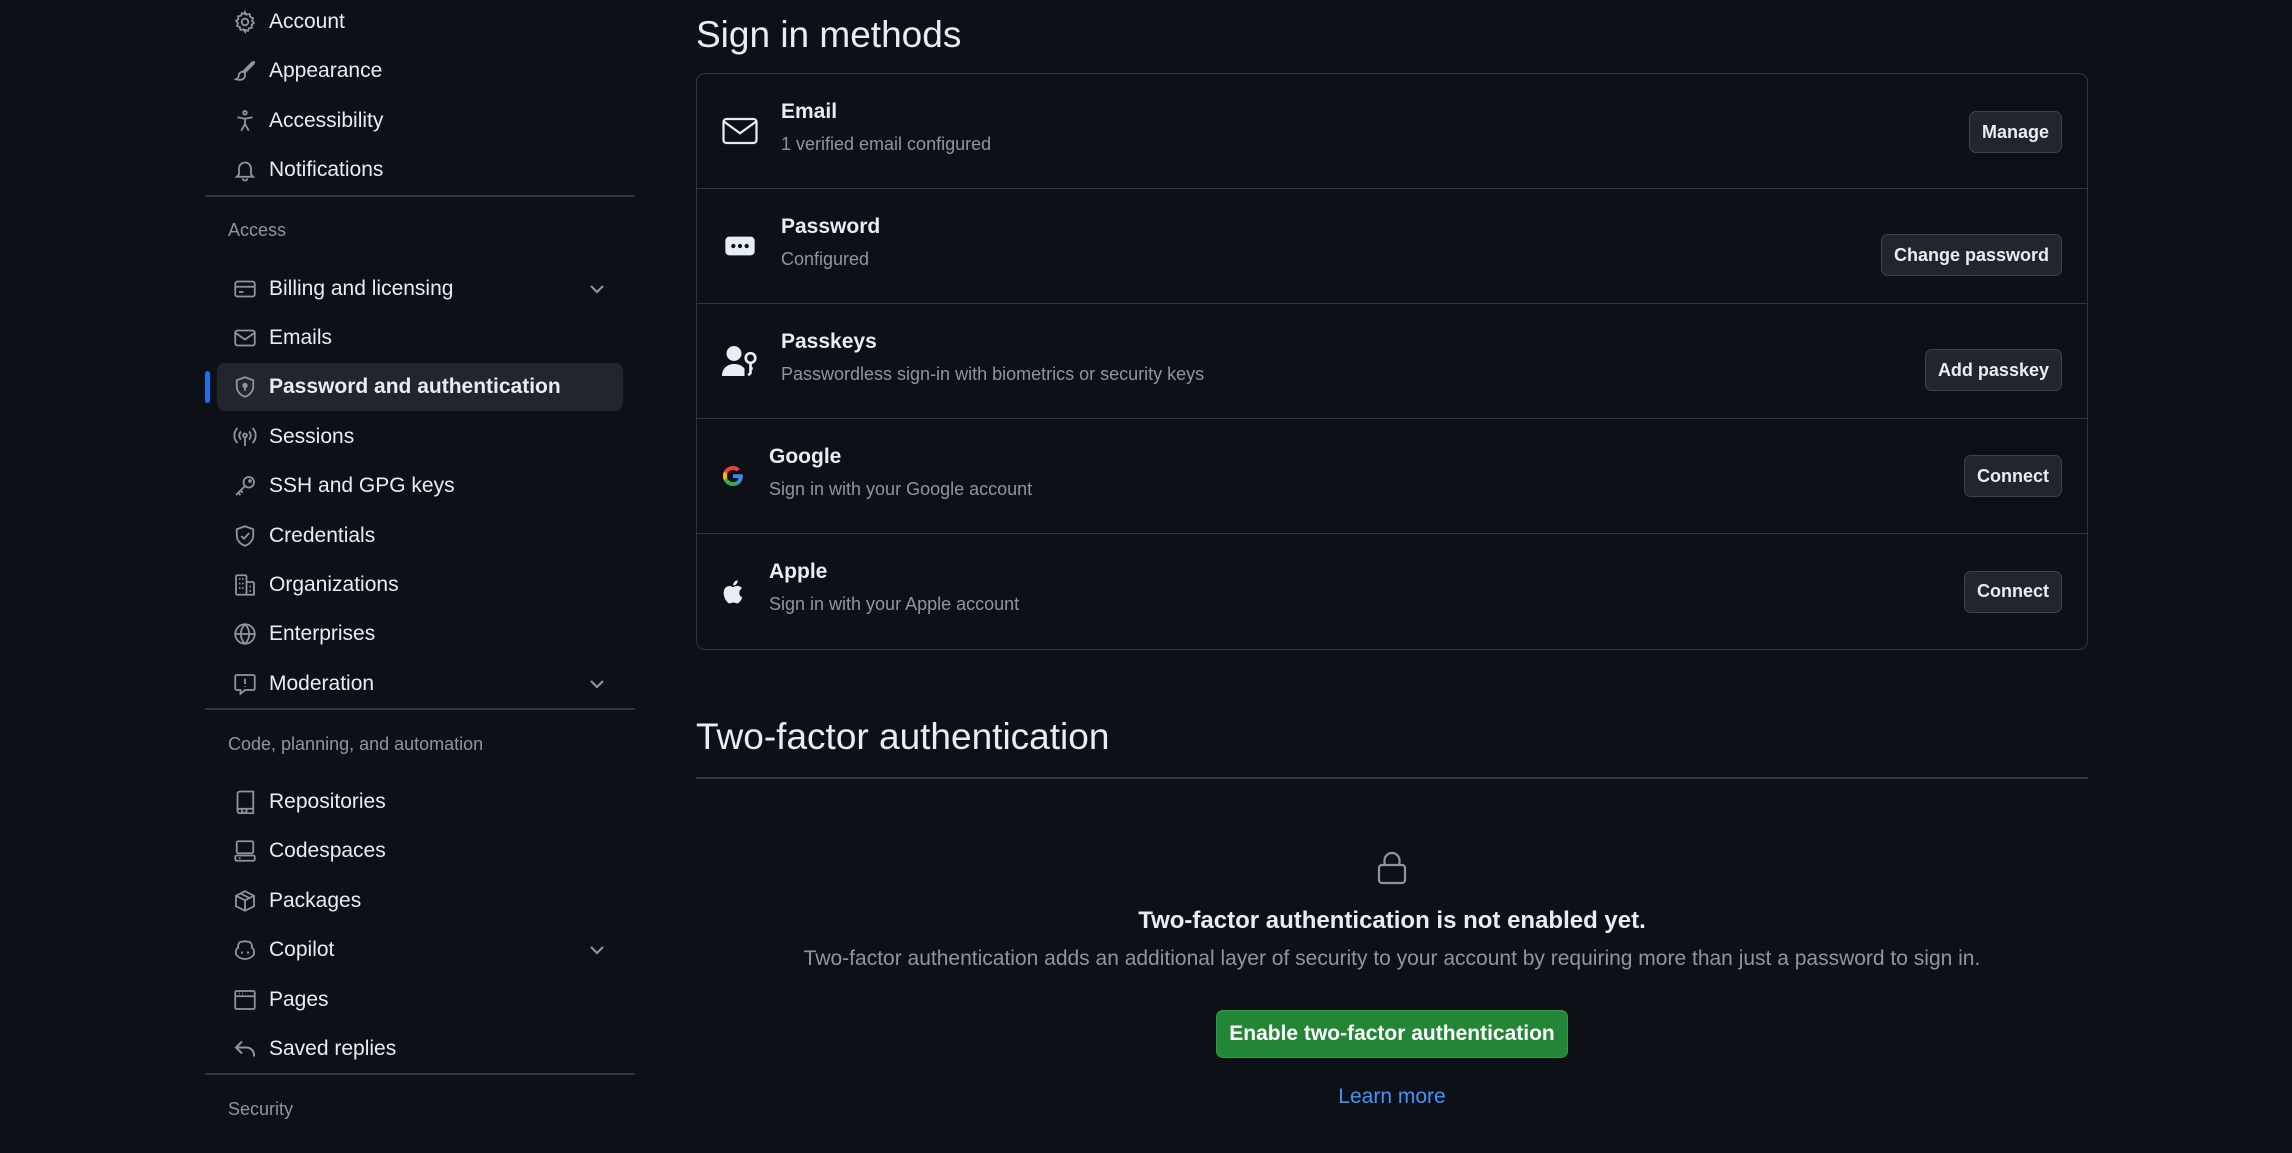  I want to click on sidebar-item-appearance: Appearance, so click(420, 71).